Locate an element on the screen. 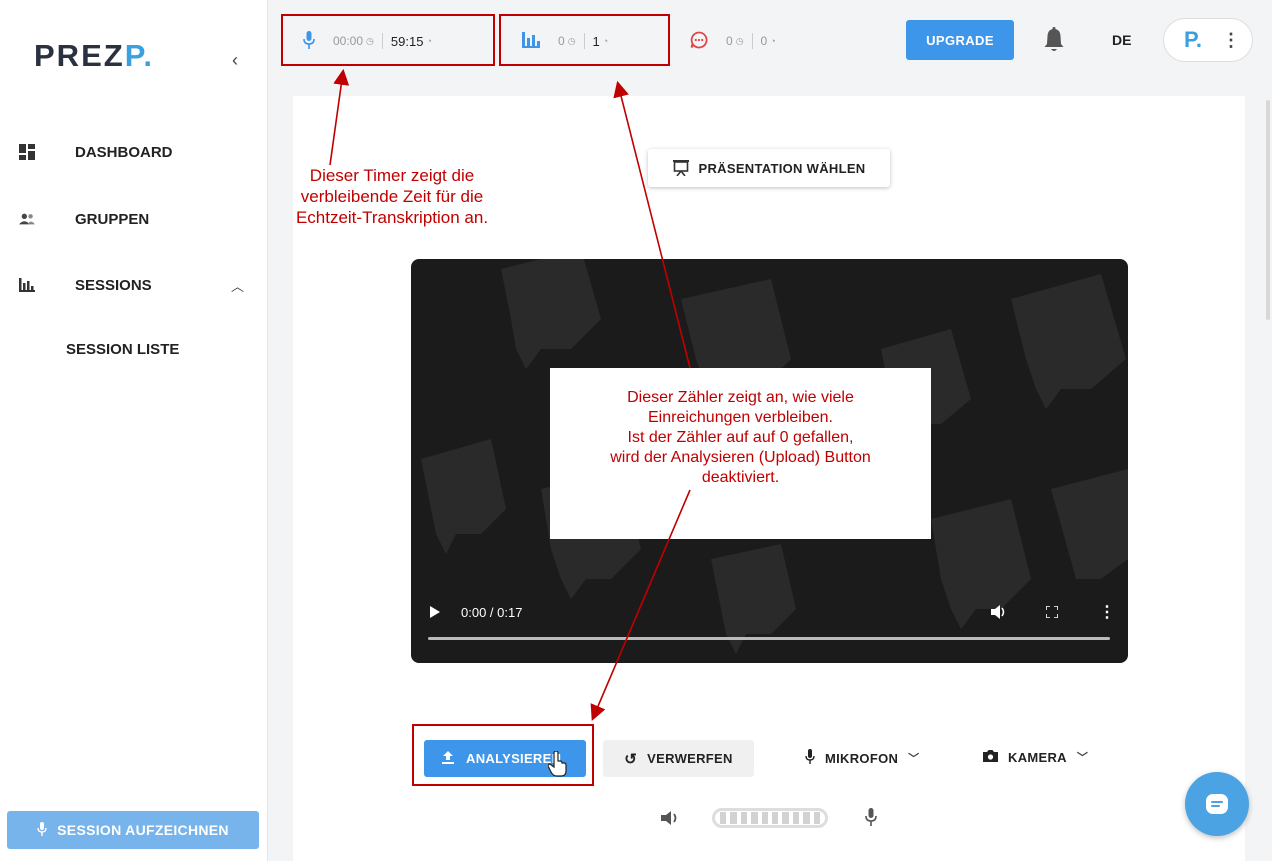  choose-presentation-button: PRÄSENTATION WÄHLEN is located at coordinates (769, 168).